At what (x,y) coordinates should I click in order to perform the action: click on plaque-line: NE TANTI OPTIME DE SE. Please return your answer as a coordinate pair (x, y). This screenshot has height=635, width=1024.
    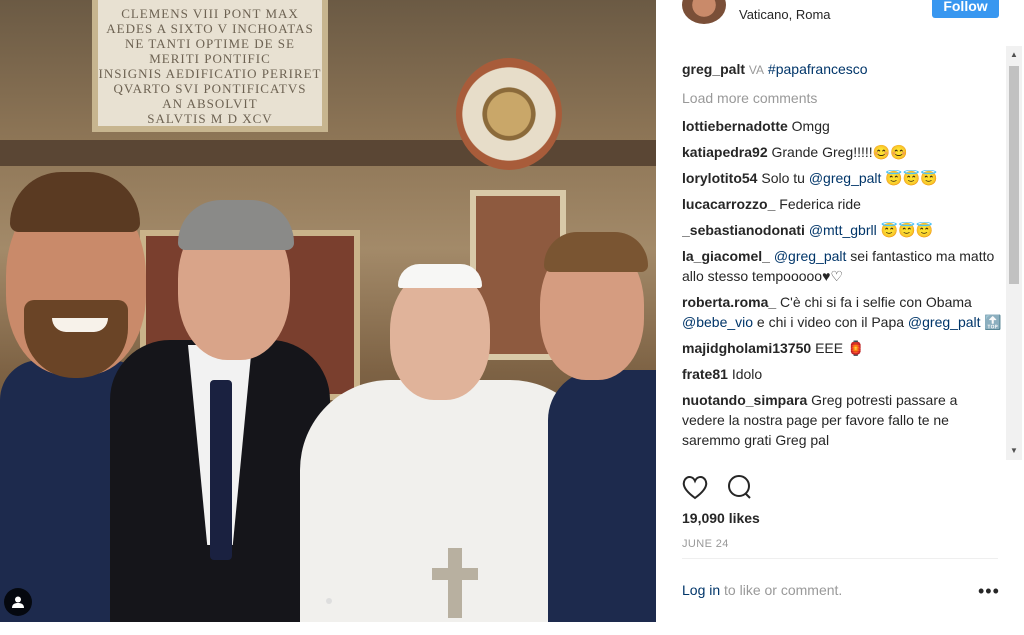
    Looking at the image, I should click on (210, 43).